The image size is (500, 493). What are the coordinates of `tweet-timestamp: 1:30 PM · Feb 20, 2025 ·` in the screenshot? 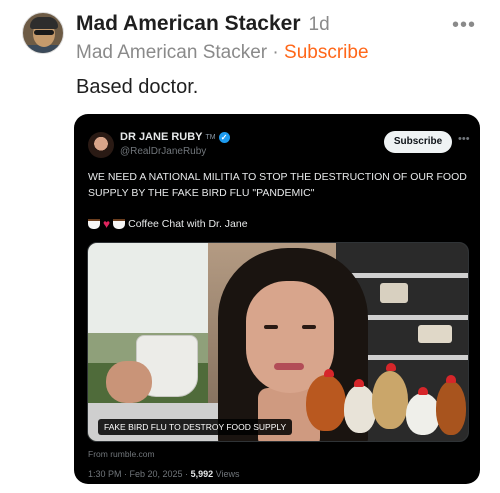 It's located at (138, 474).